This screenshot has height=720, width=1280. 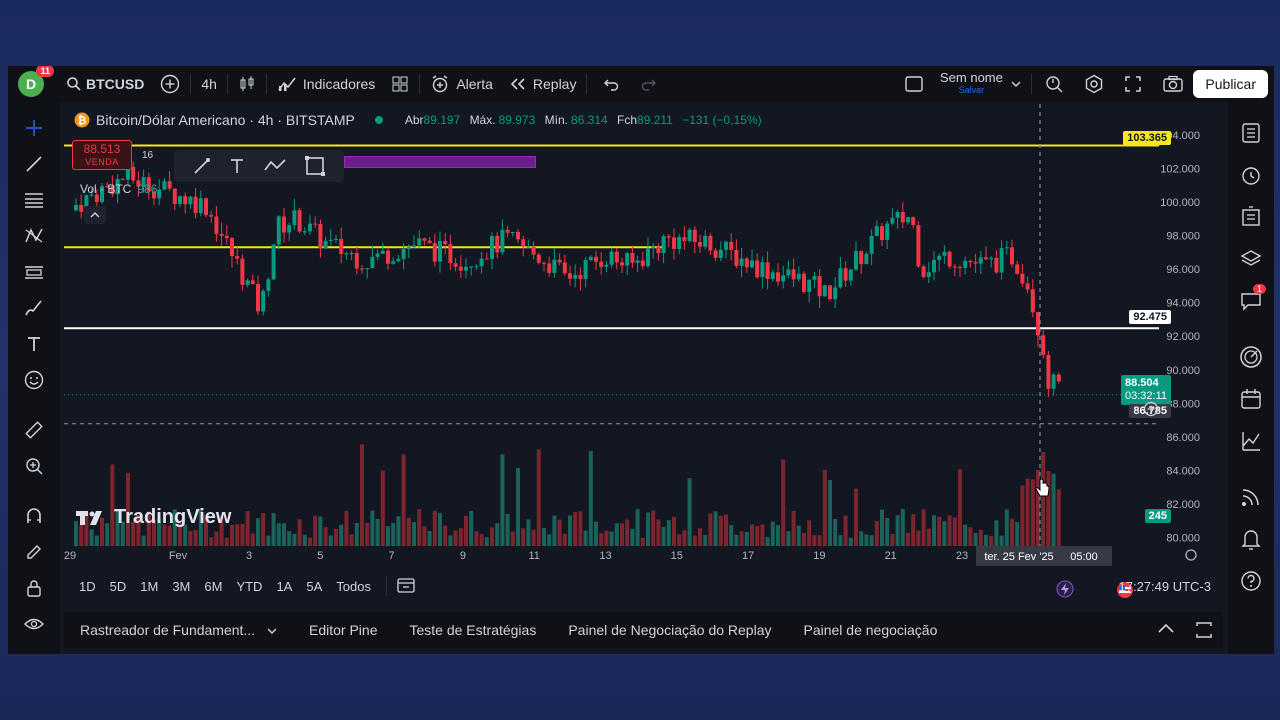 What do you see at coordinates (533, 556) in the screenshot?
I see `x-axis-tick-label: 11` at bounding box center [533, 556].